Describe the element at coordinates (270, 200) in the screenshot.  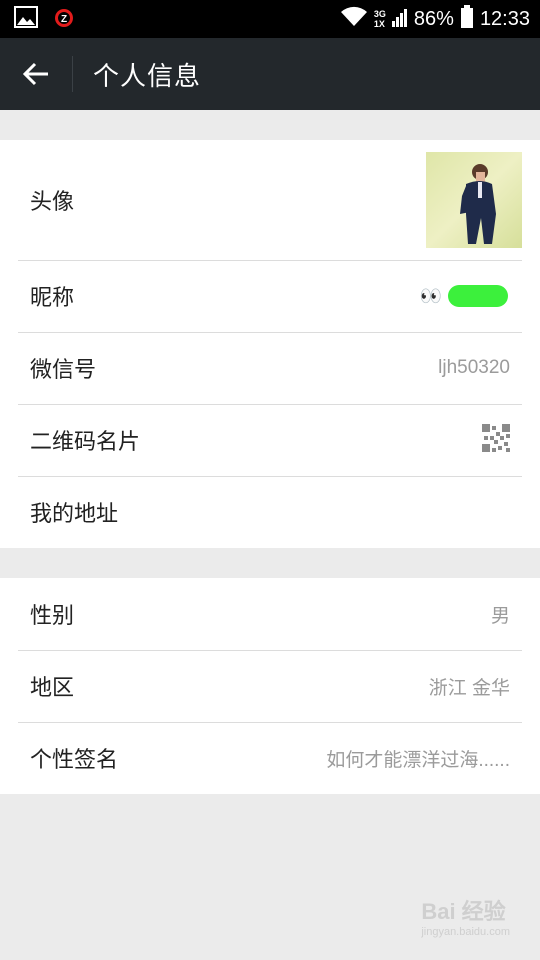
I see `avatar-row: 头像` at that location.